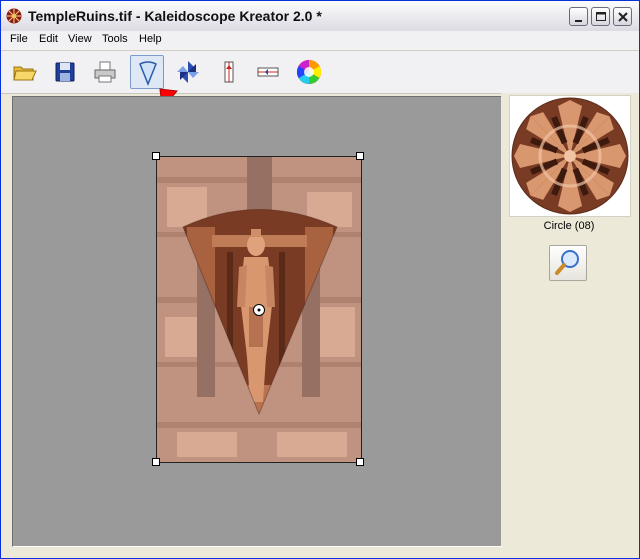  I want to click on menu-tools: Tools, so click(115, 39).